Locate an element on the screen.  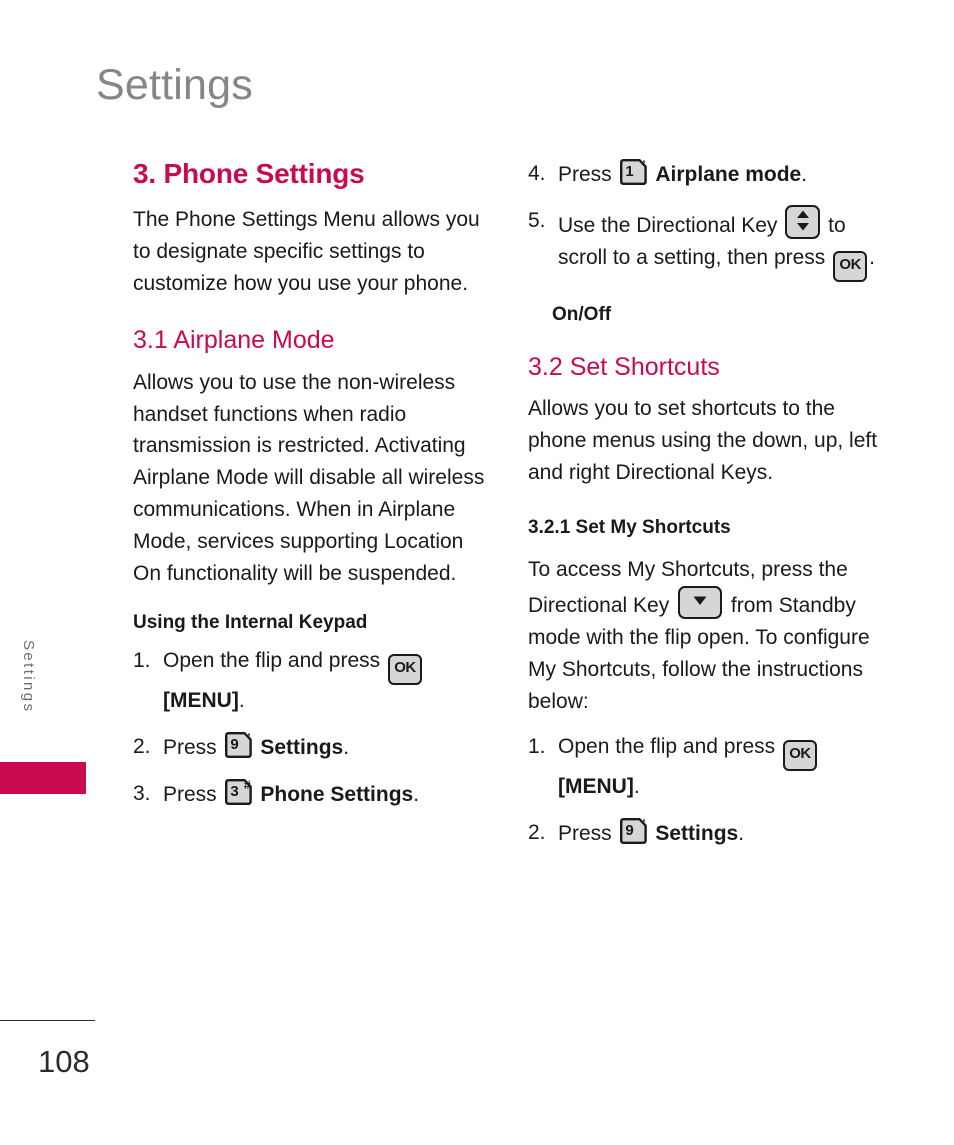
page-title: Settings is located at coordinates (174, 85).